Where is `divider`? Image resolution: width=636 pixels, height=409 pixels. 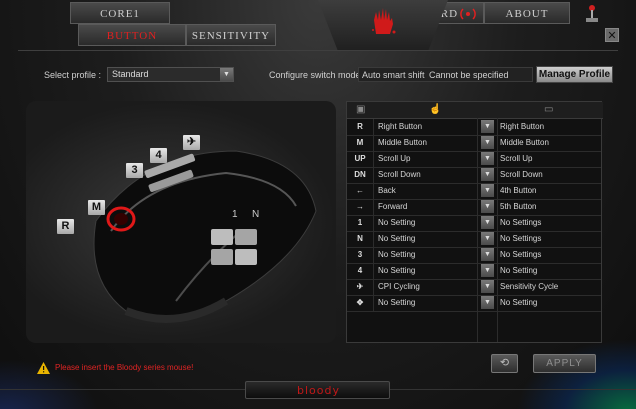 divider is located at coordinates (318, 50).